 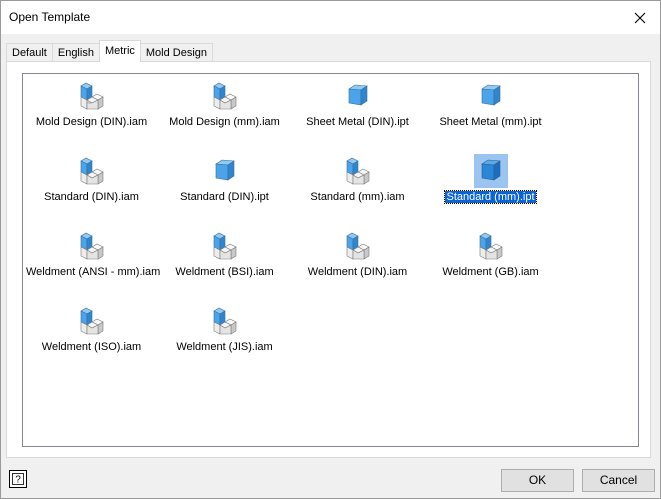 I want to click on template-item-standard-mm-iam: Standard (mm).iam, so click(x=357, y=183).